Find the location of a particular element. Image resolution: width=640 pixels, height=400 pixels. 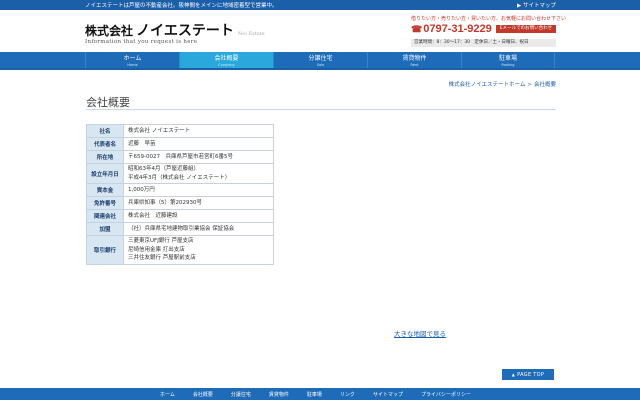

nav-item-parking: 駐車場 Parking is located at coordinates (508, 60).